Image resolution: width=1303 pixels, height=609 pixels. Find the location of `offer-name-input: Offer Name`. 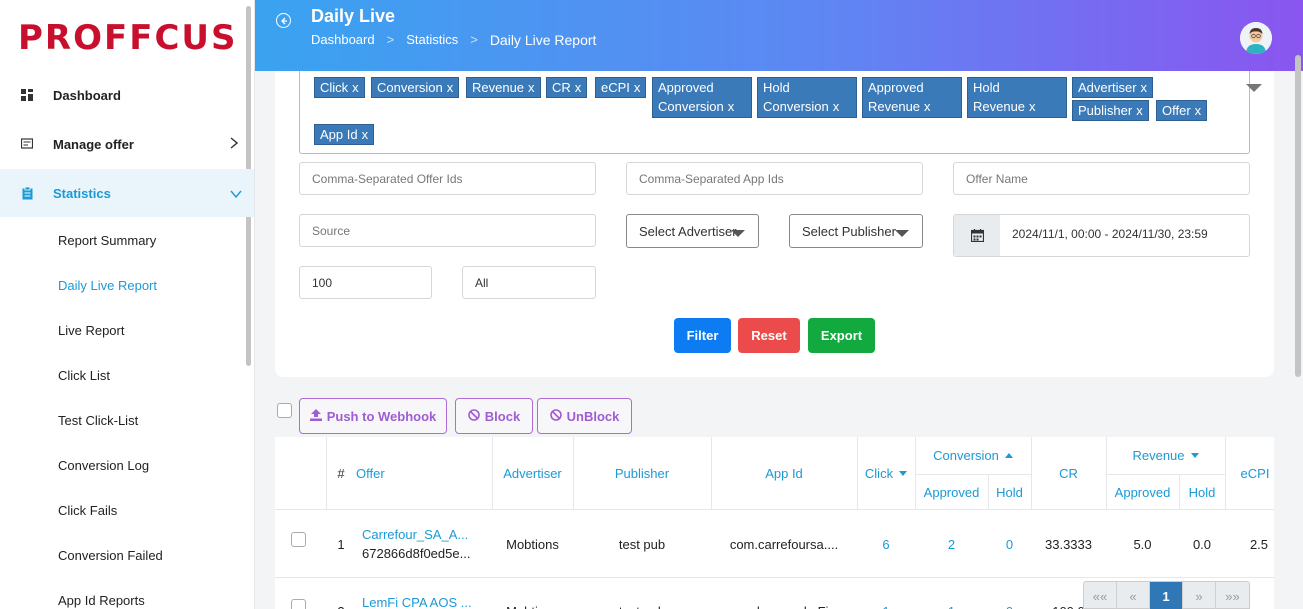

offer-name-input: Offer Name is located at coordinates (1101, 178).